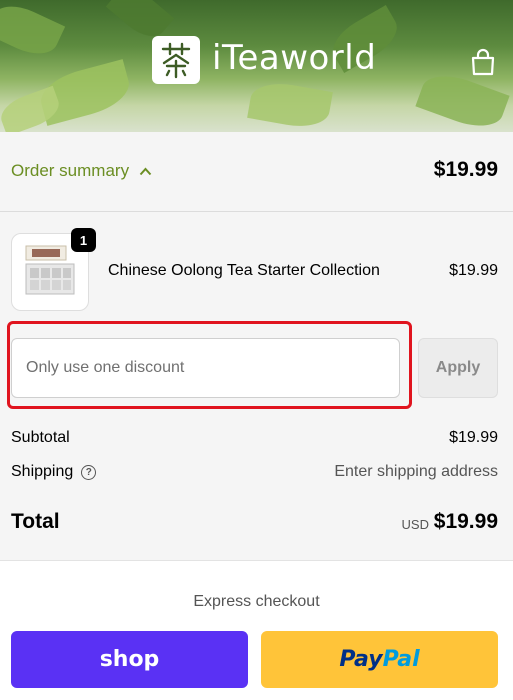 This screenshot has height=700, width=513. What do you see at coordinates (416, 471) in the screenshot?
I see `shipping-value: Enter shipping address` at bounding box center [416, 471].